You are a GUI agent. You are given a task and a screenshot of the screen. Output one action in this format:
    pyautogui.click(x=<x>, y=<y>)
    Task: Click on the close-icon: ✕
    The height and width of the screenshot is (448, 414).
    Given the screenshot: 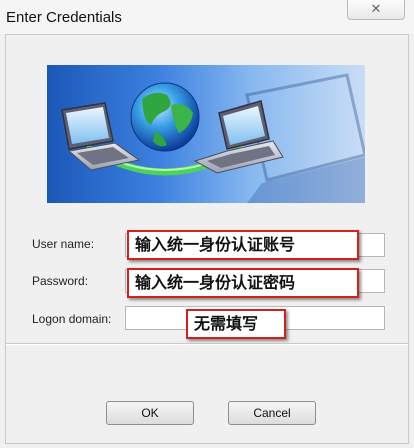 What is the action you would take?
    pyautogui.click(x=376, y=8)
    